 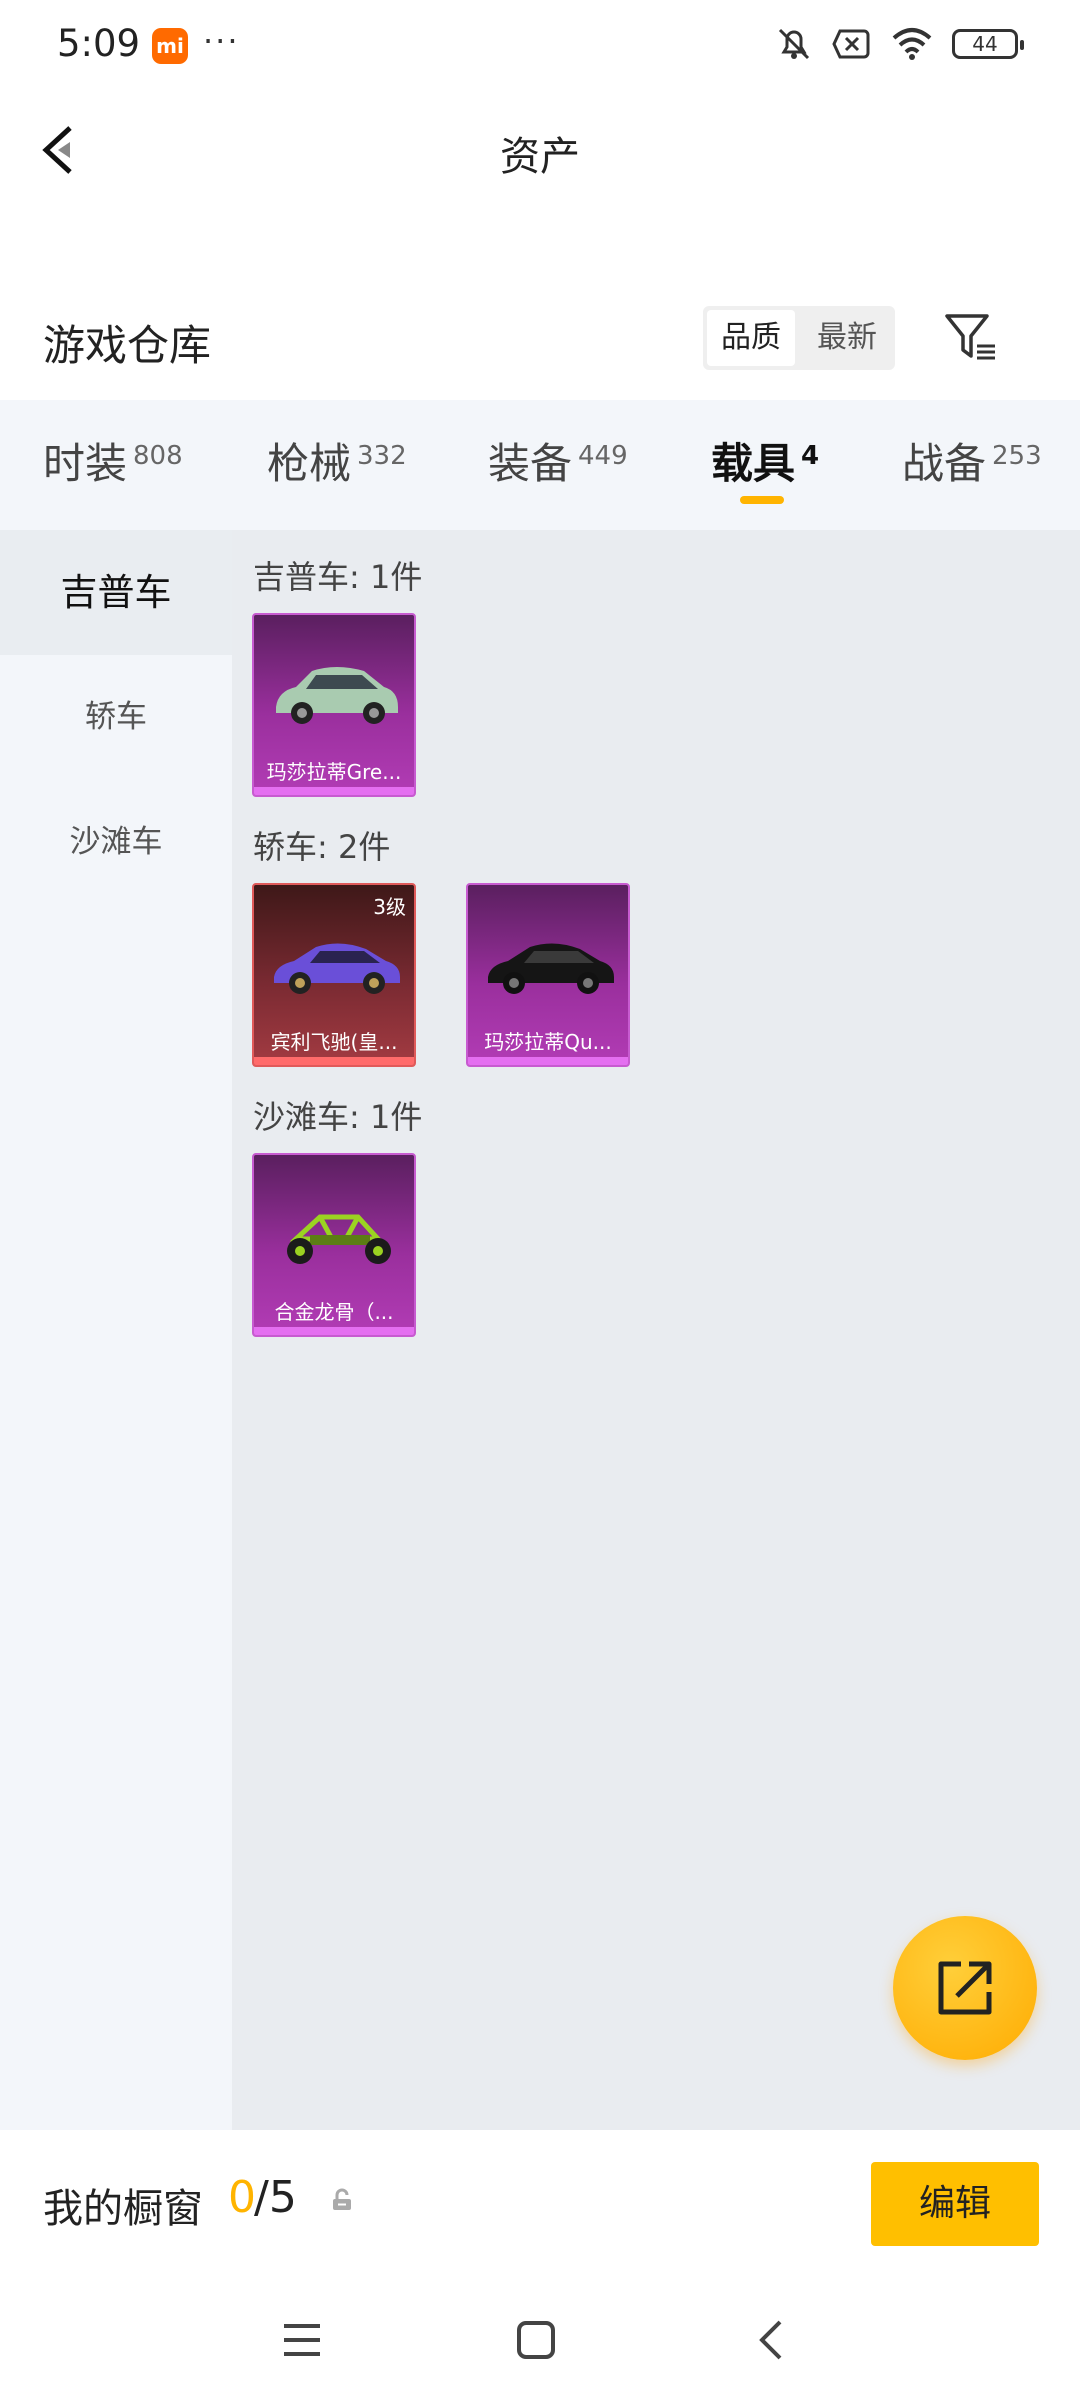 I want to click on tab-count: 449, so click(x=603, y=456).